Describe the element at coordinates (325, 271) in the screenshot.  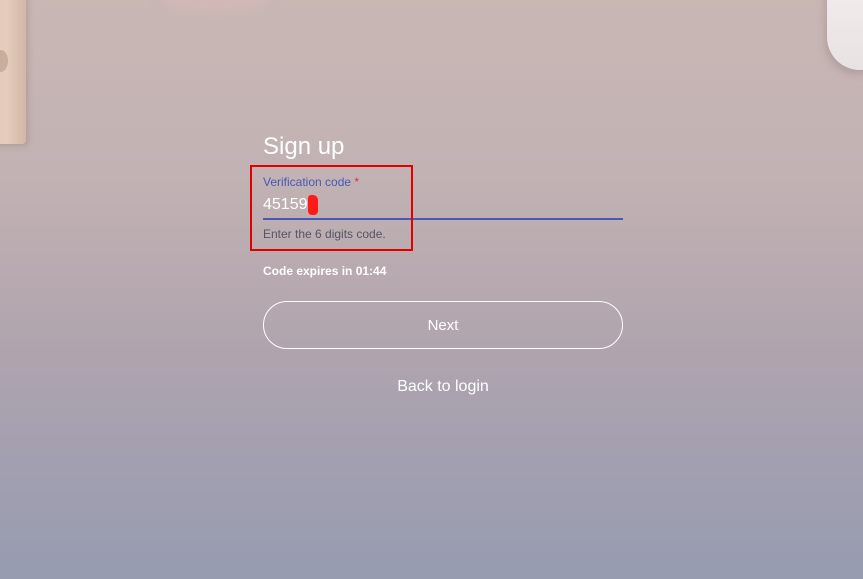
I see `code-expiry-timer: Code expires in 01:44` at that location.